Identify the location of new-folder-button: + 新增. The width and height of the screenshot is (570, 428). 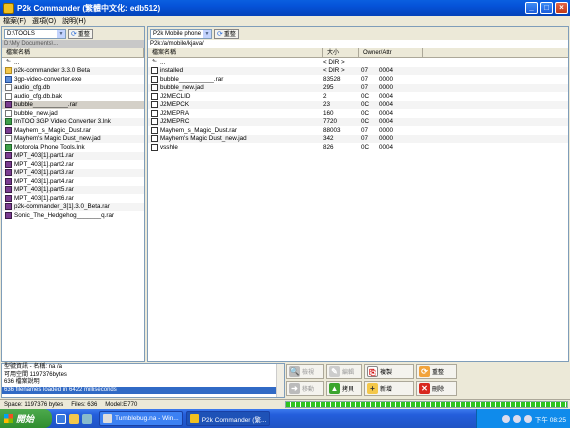
(389, 388).